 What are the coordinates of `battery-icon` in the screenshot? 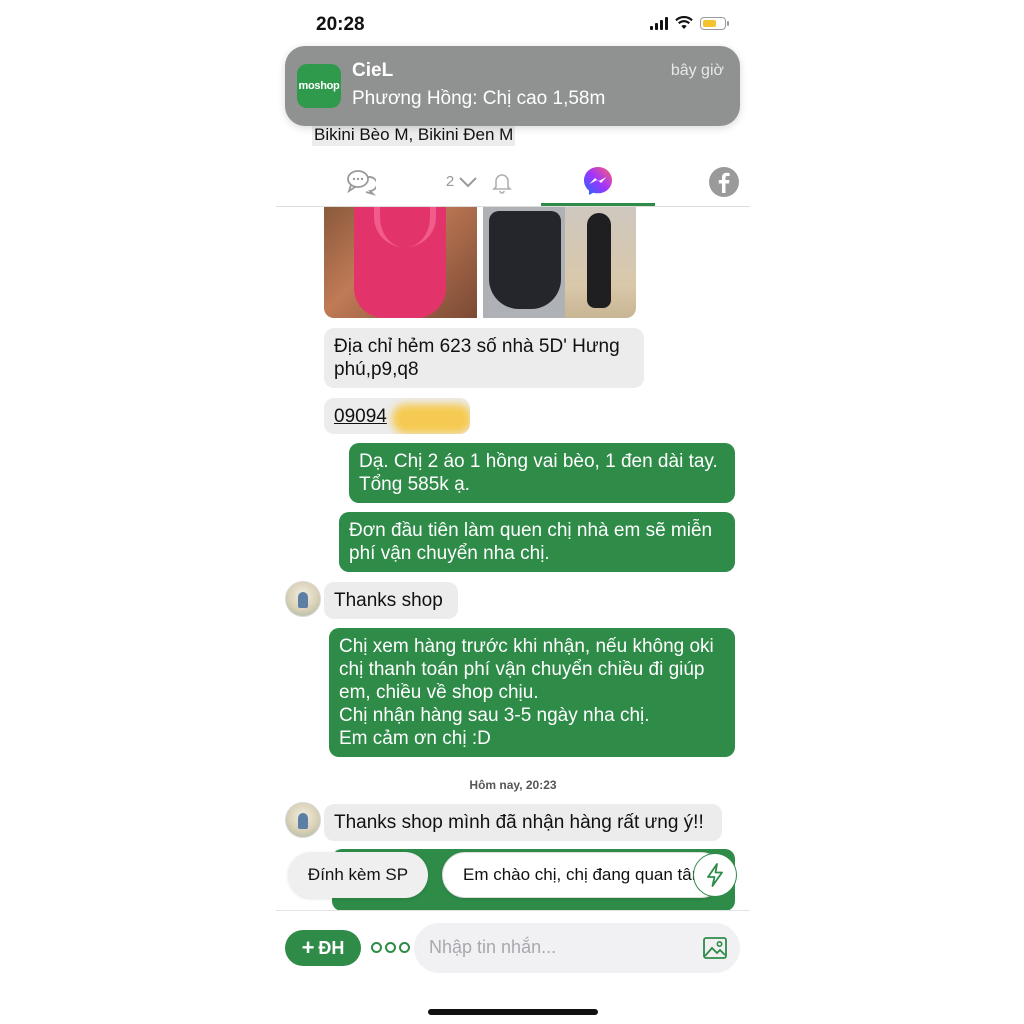 It's located at (714, 23).